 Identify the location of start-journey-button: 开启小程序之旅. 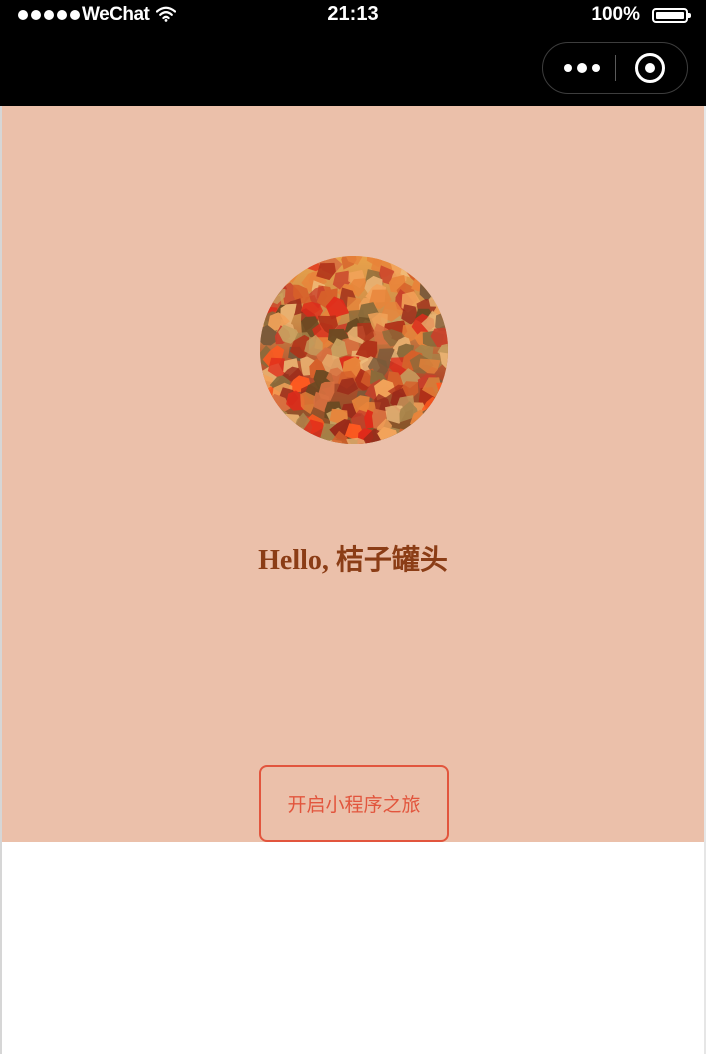
(354, 803).